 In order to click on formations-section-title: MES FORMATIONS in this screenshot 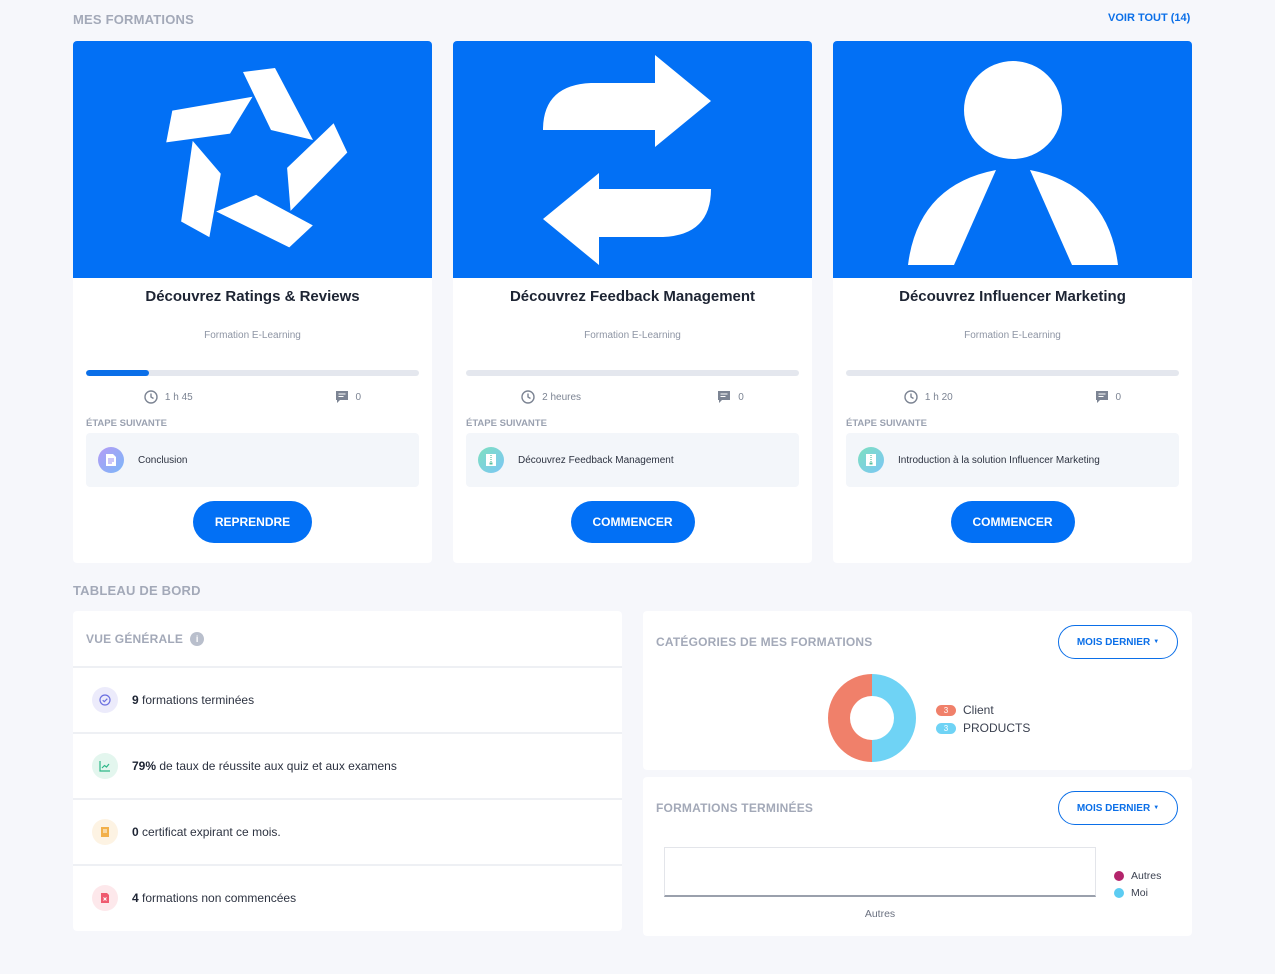, I will do `click(133, 19)`.